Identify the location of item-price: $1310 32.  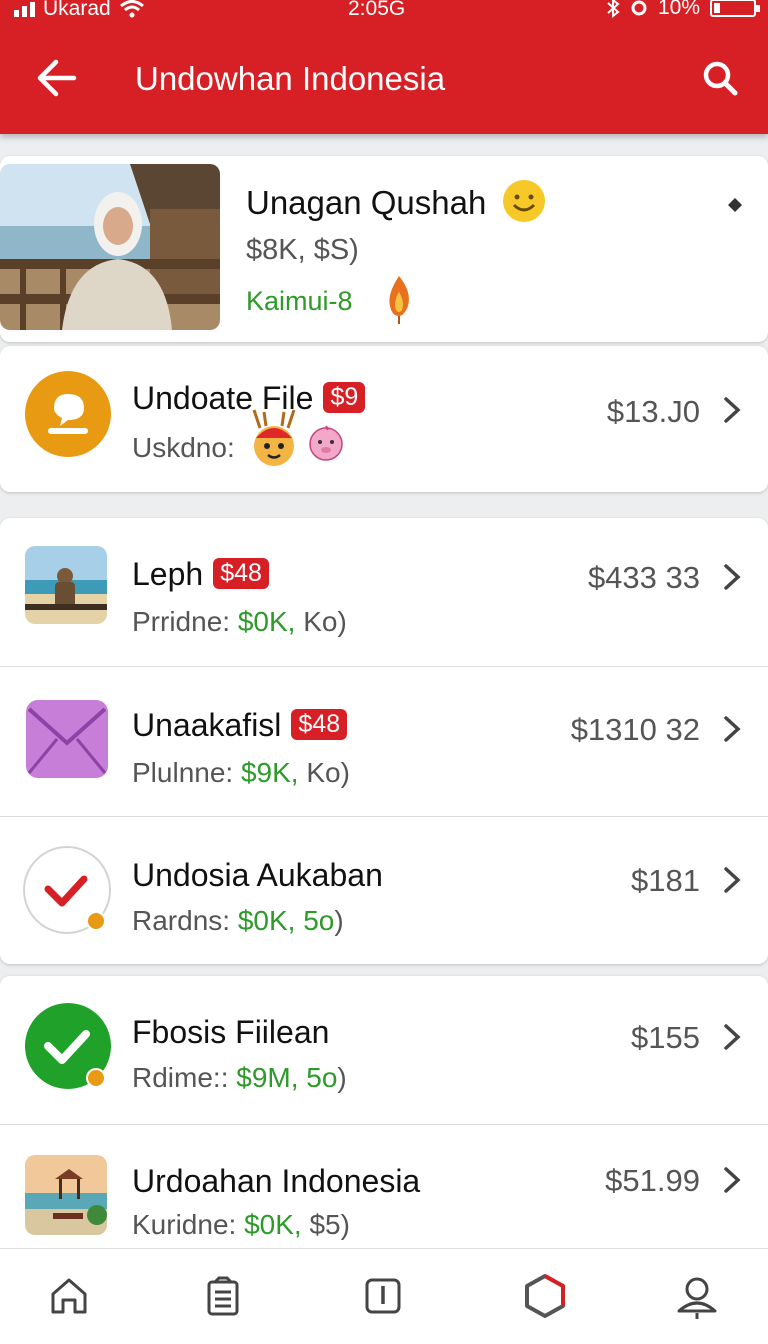
(635, 729).